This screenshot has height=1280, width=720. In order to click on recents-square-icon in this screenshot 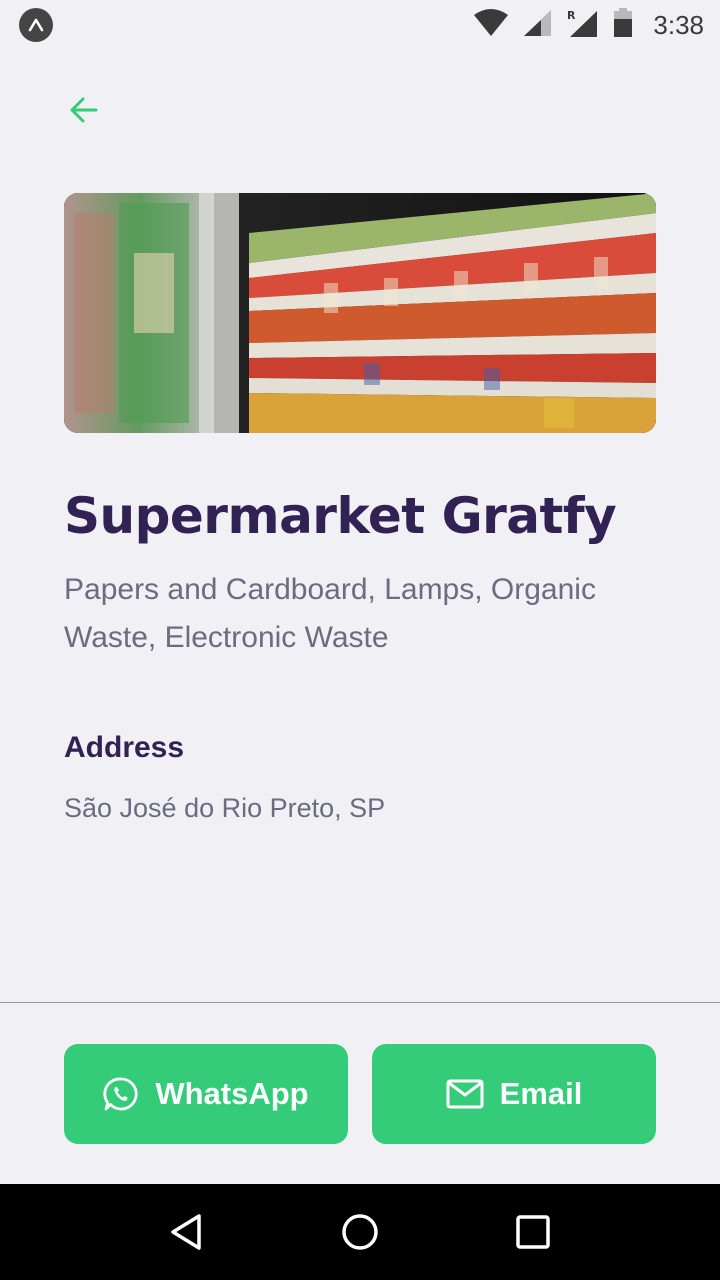, I will do `click(533, 1232)`.